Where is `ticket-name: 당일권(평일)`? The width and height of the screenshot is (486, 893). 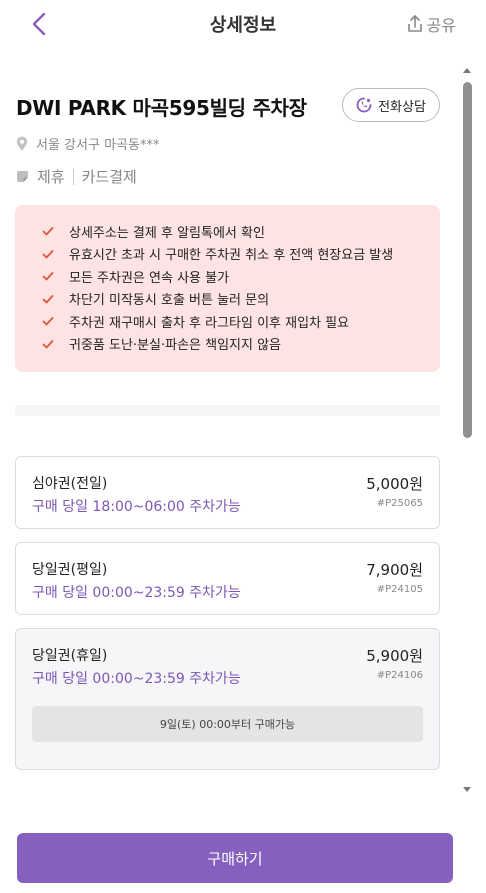 ticket-name: 당일권(평일) is located at coordinates (70, 570).